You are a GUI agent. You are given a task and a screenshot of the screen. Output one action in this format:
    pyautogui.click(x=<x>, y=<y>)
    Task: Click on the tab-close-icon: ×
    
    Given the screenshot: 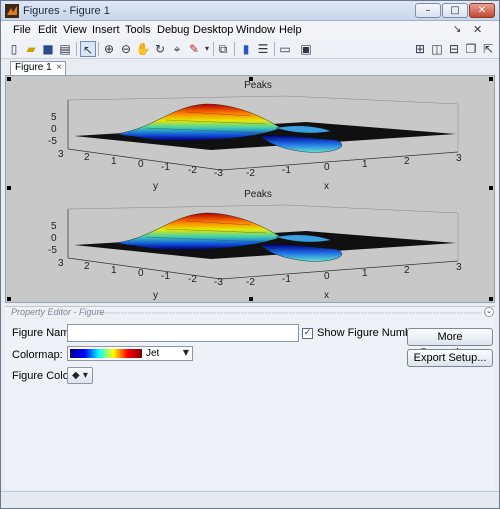 What is the action you would take?
    pyautogui.click(x=59, y=68)
    